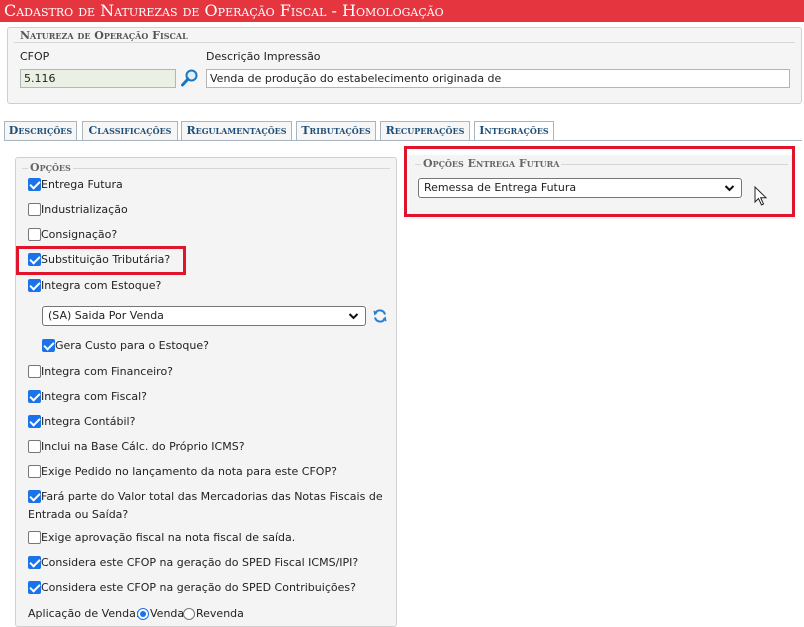  What do you see at coordinates (500, 187) in the screenshot?
I see `entrega-futura-select-value: Remessa de Entrega Futura` at bounding box center [500, 187].